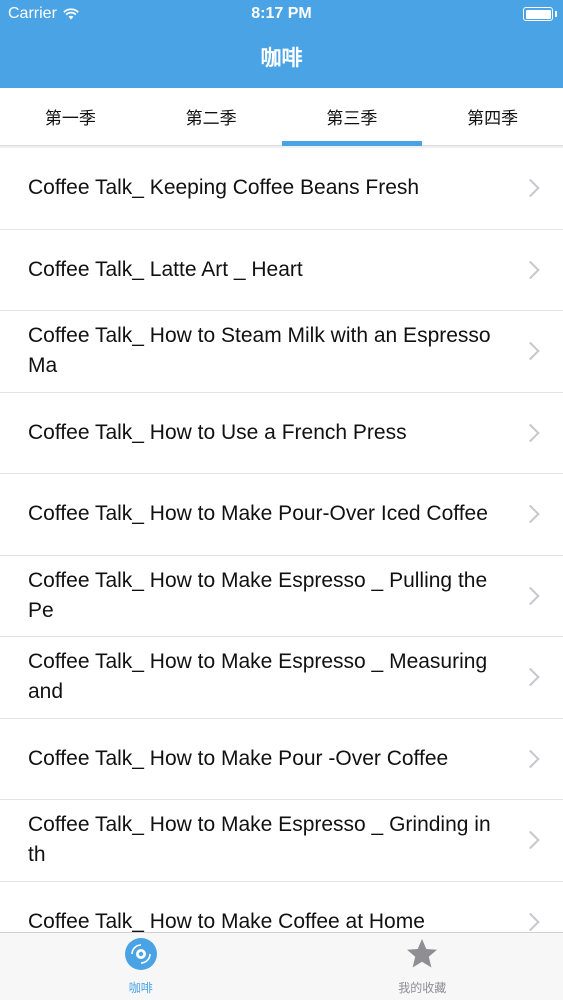 The width and height of the screenshot is (563, 1000). I want to click on star-icon, so click(422, 956).